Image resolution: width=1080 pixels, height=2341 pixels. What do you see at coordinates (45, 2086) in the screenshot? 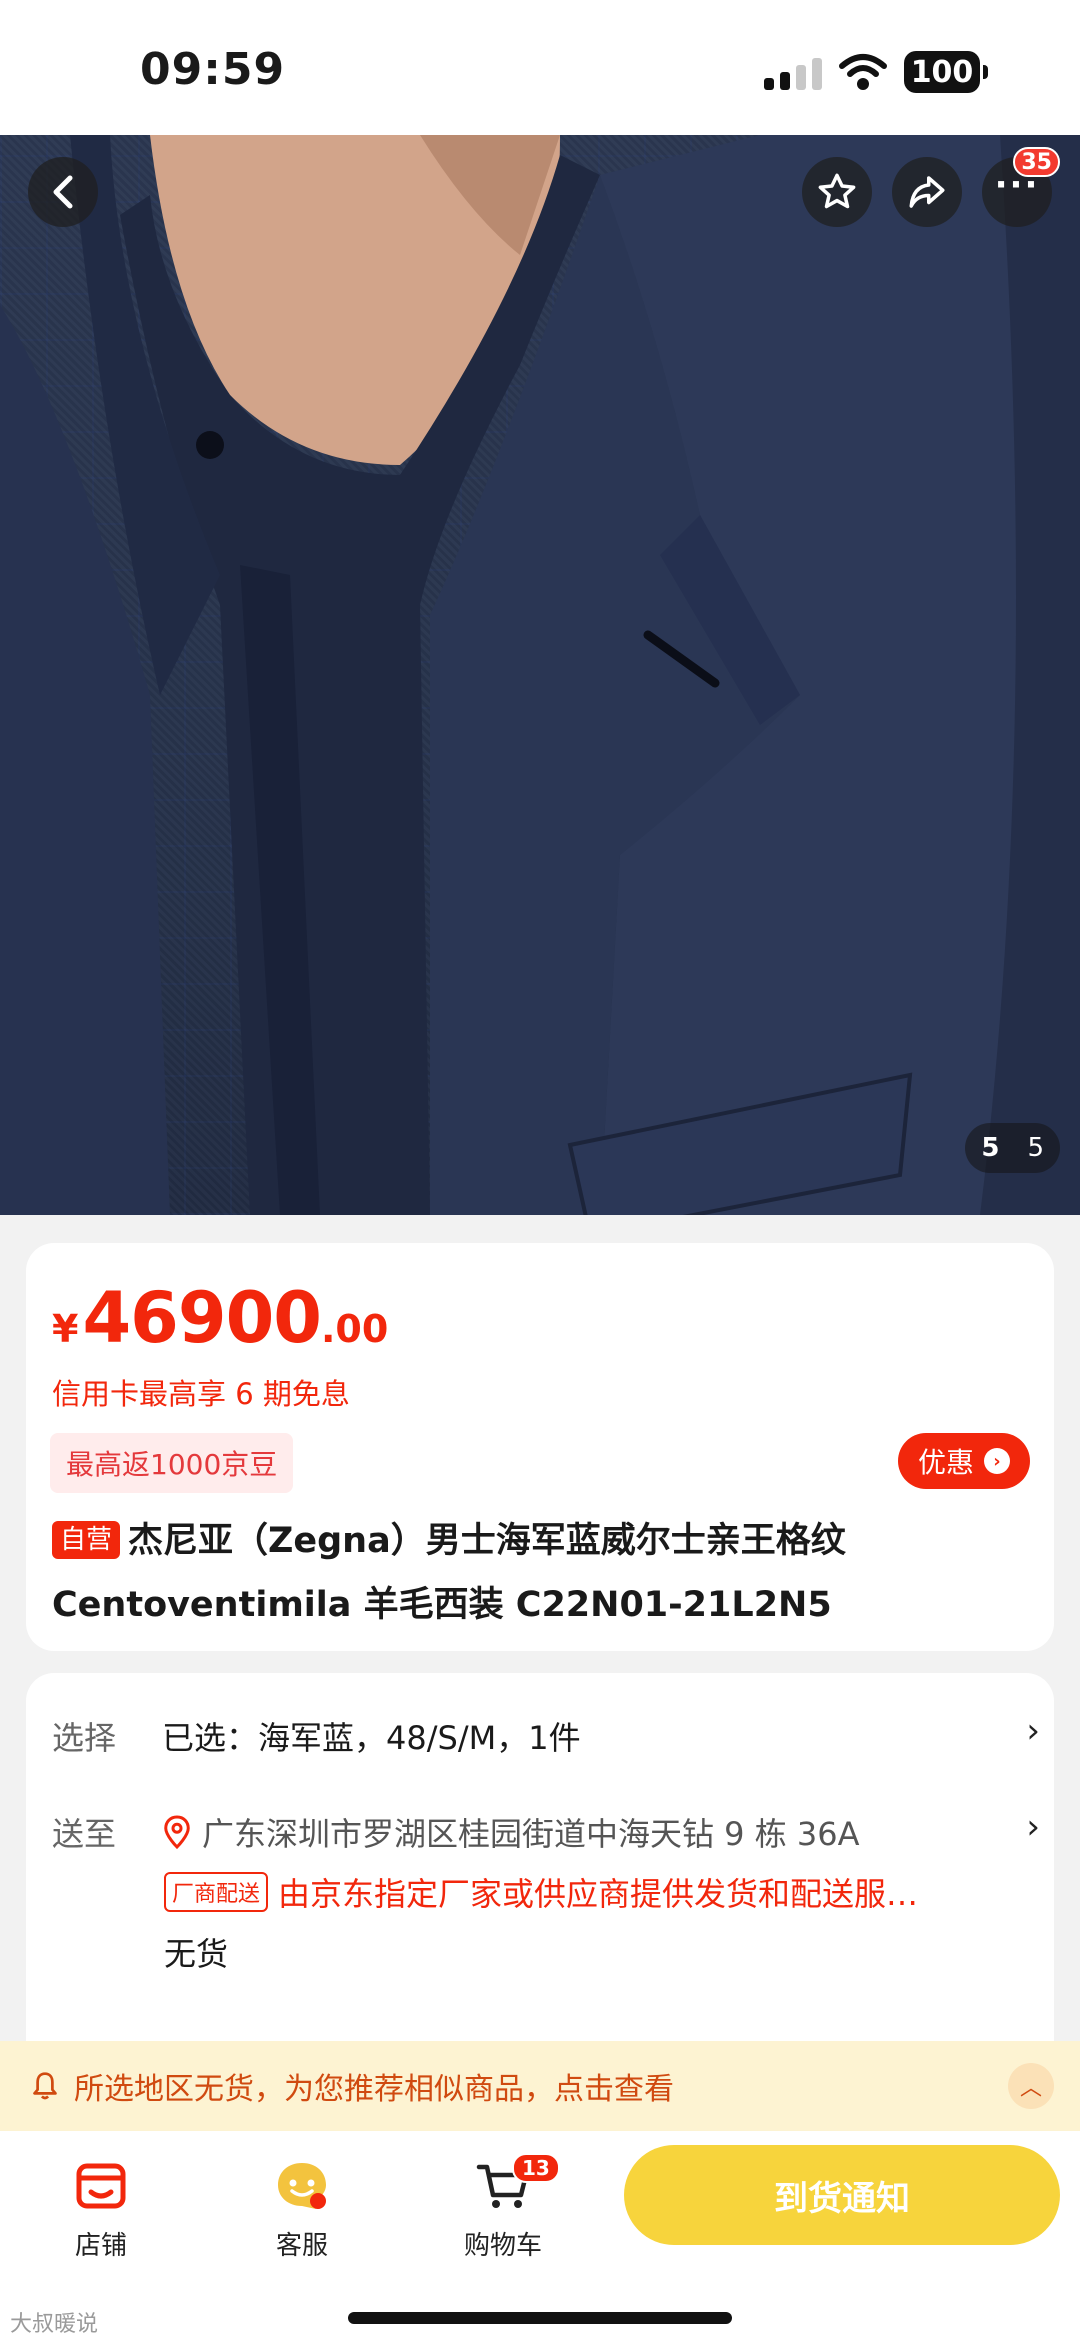
I see `bell-icon` at bounding box center [45, 2086].